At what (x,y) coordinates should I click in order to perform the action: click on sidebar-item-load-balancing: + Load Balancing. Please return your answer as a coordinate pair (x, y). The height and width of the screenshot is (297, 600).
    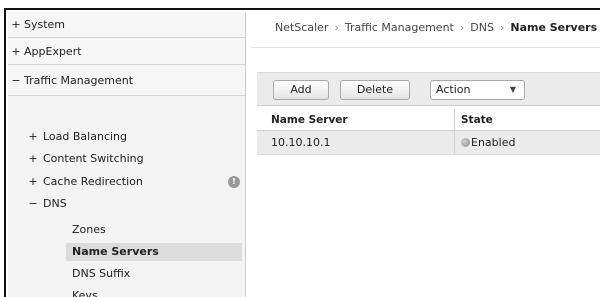
    Looking at the image, I should click on (126, 137).